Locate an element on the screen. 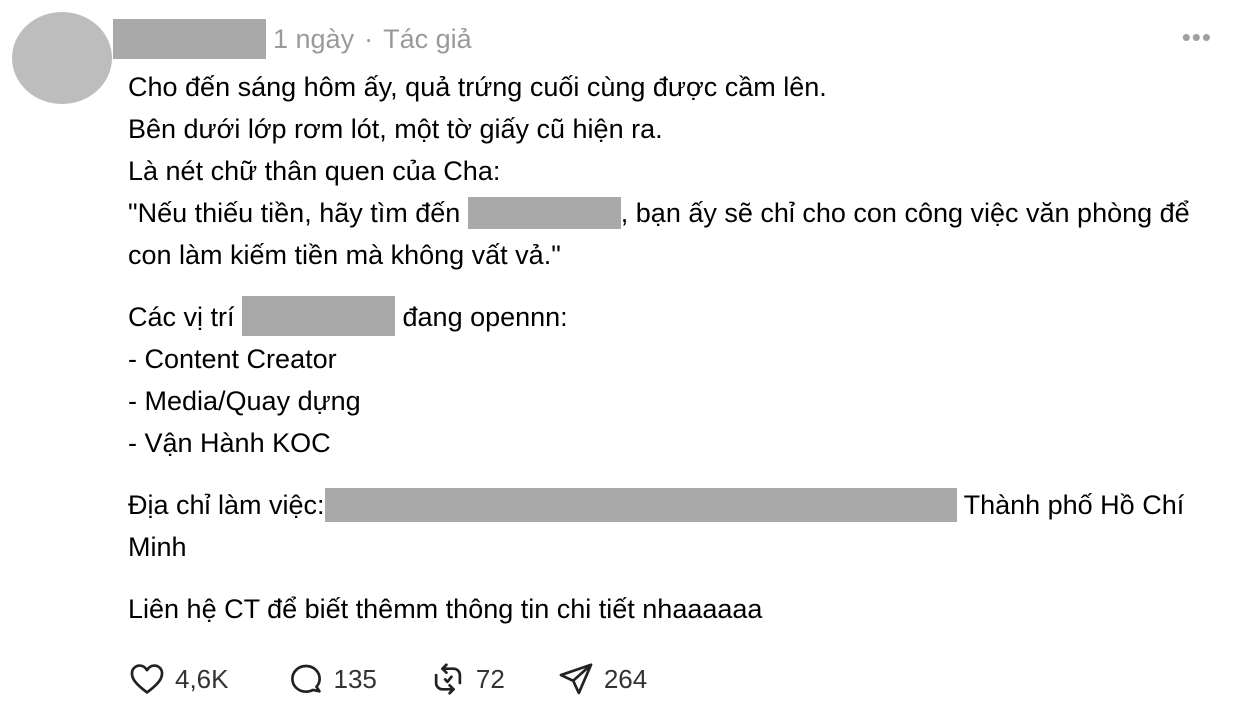 Image resolution: width=1246 pixels, height=708 pixels. heart-icon is located at coordinates (147, 679).